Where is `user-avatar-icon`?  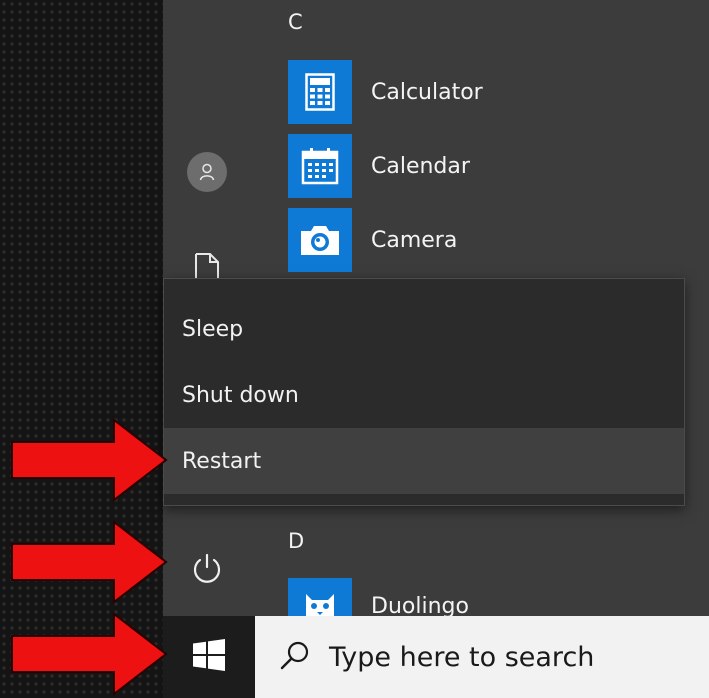
user-avatar-icon is located at coordinates (207, 172).